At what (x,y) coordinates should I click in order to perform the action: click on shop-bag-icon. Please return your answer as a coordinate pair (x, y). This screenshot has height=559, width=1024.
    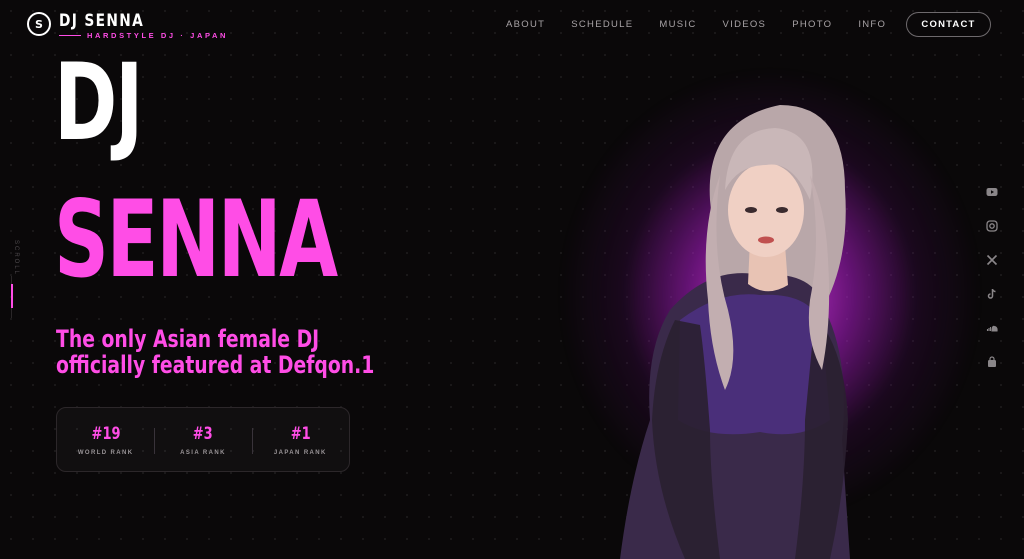
    Looking at the image, I should click on (992, 362).